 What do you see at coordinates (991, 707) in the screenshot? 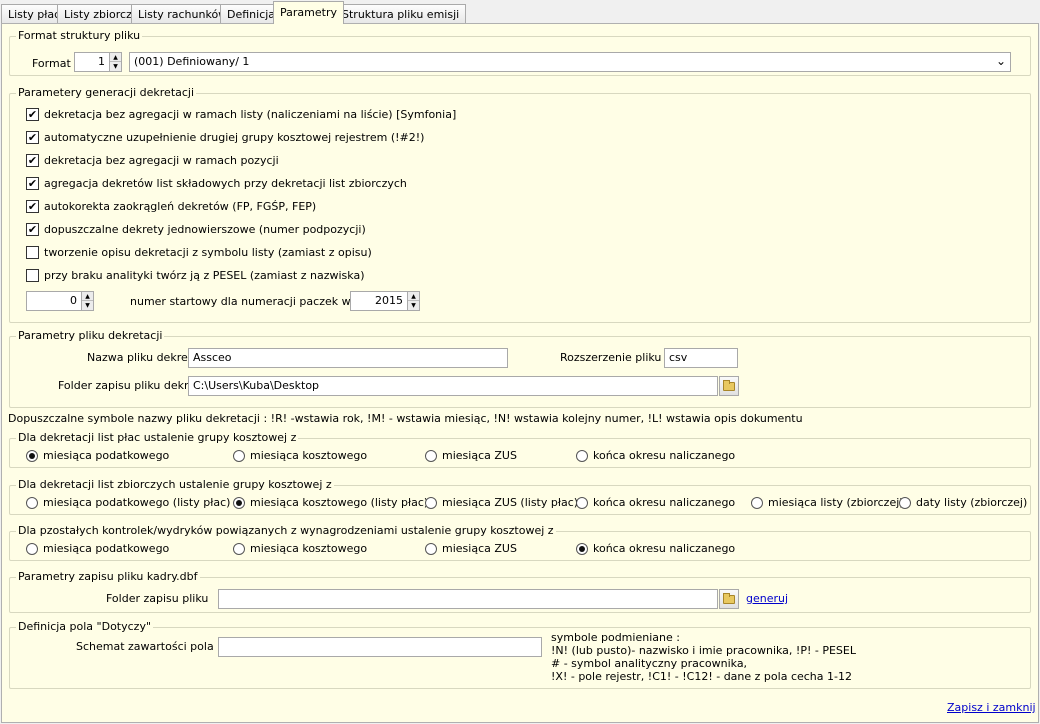
I see `save-and-close-link: Zapisz i zamknij` at bounding box center [991, 707].